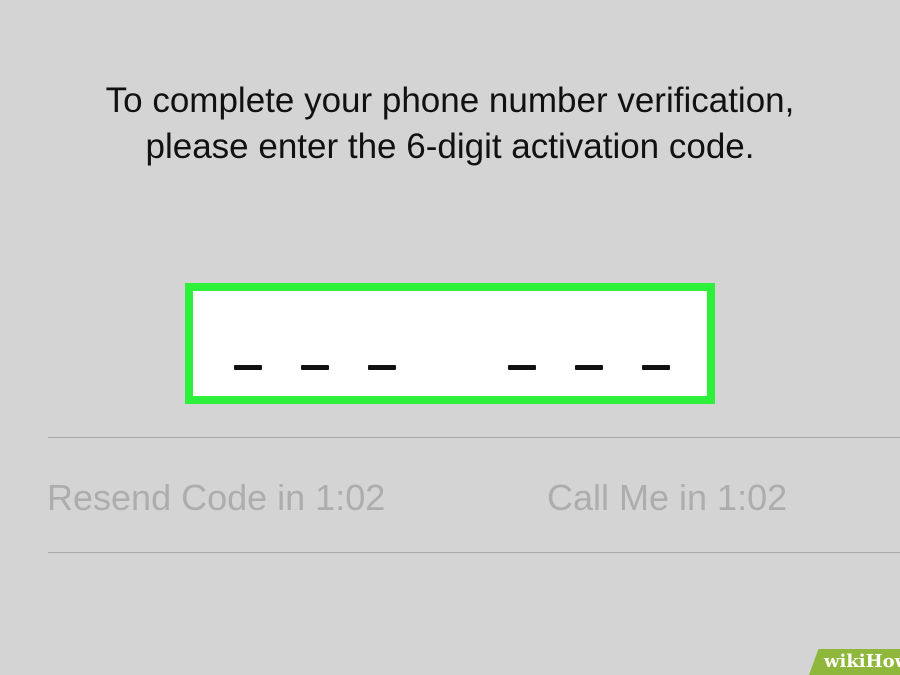  What do you see at coordinates (474, 552) in the screenshot?
I see `divider-bottom` at bounding box center [474, 552].